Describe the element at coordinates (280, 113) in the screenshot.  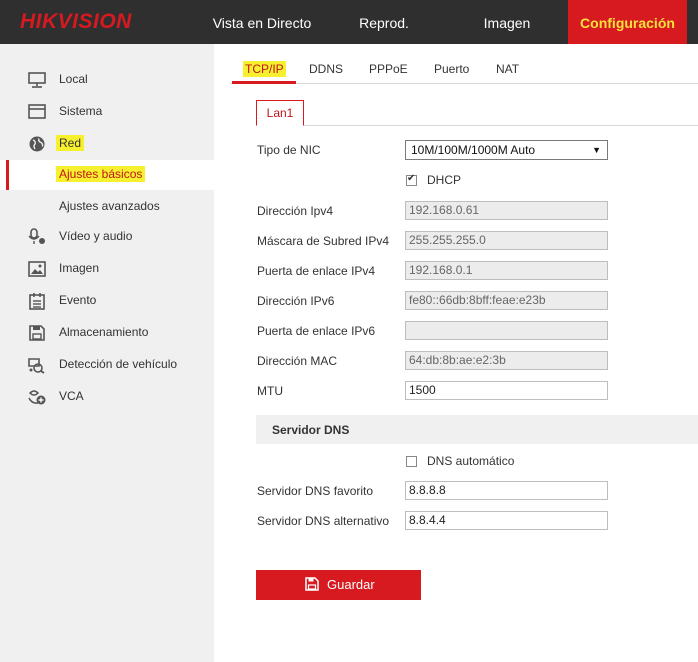
I see `tab-lan1: Lan1` at that location.